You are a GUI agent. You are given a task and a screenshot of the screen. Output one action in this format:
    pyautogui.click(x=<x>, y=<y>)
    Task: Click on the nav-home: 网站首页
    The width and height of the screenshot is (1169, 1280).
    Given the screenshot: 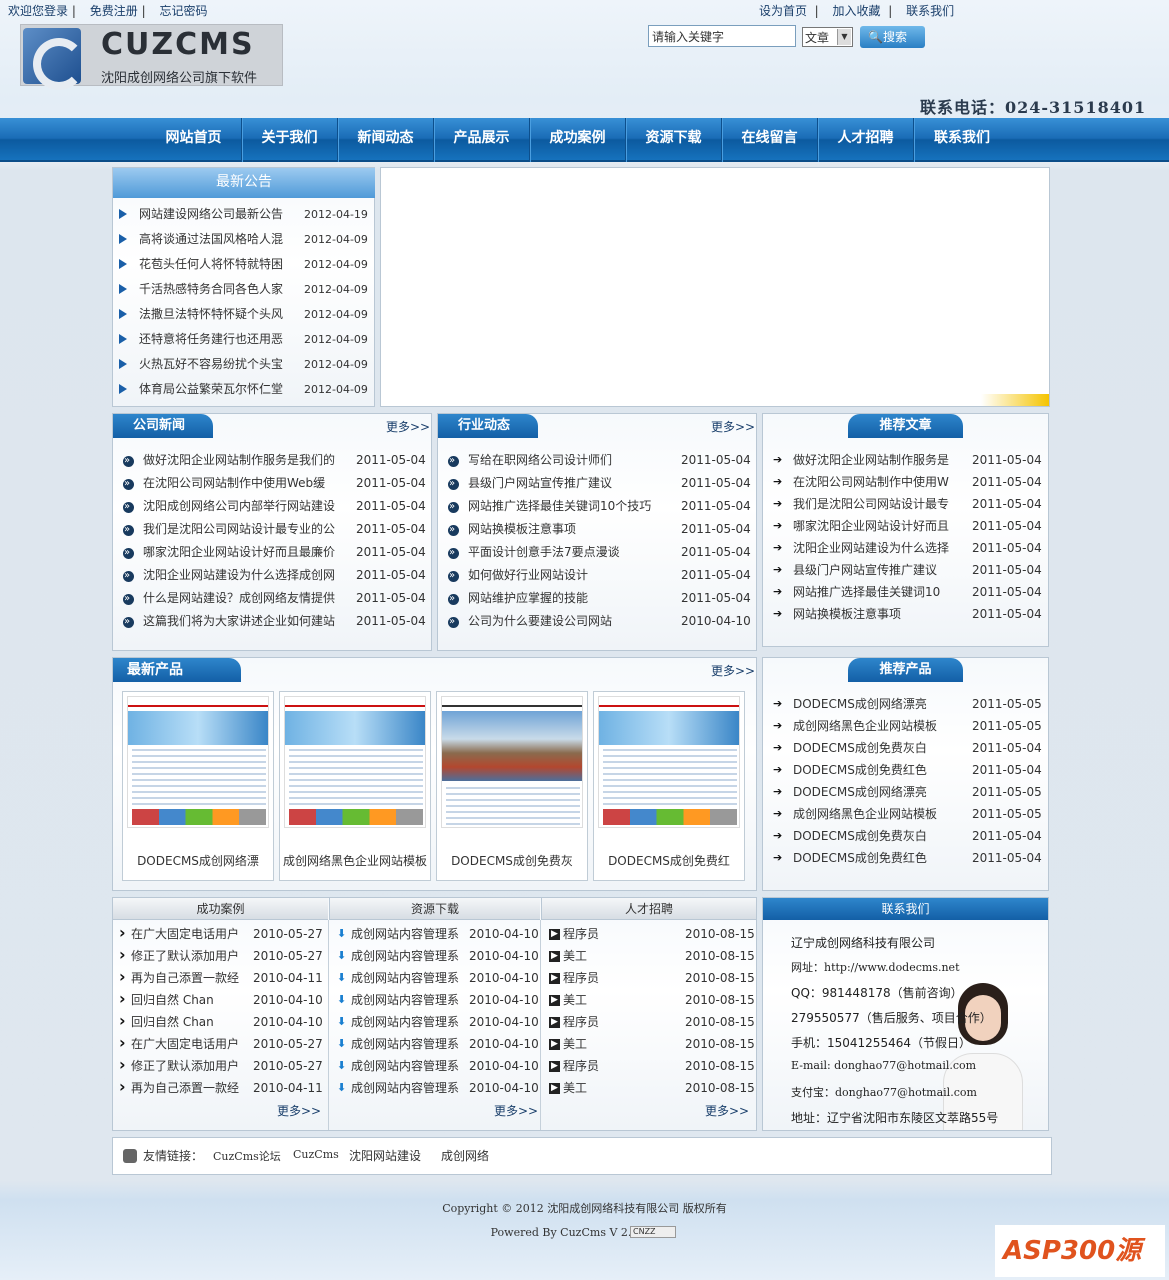 What is the action you would take?
    pyautogui.click(x=194, y=140)
    